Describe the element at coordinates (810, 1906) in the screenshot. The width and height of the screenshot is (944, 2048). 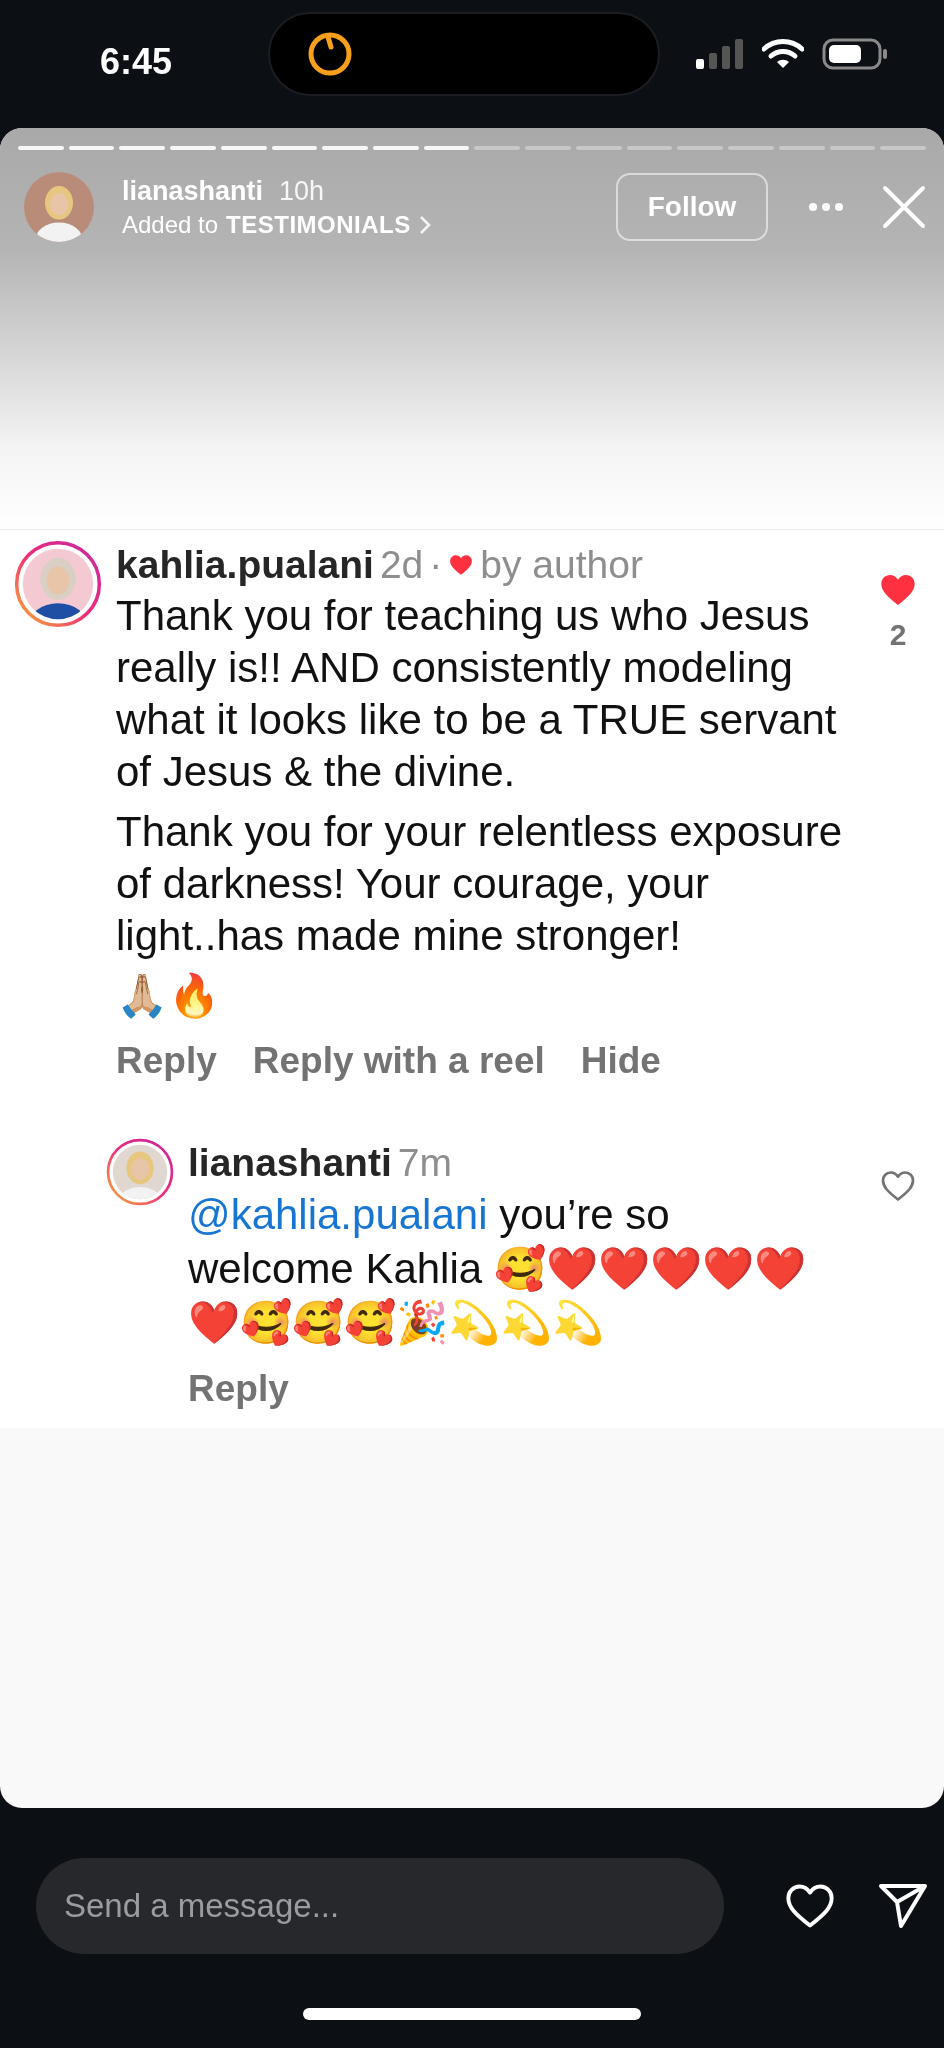
I see `heart-icon` at that location.